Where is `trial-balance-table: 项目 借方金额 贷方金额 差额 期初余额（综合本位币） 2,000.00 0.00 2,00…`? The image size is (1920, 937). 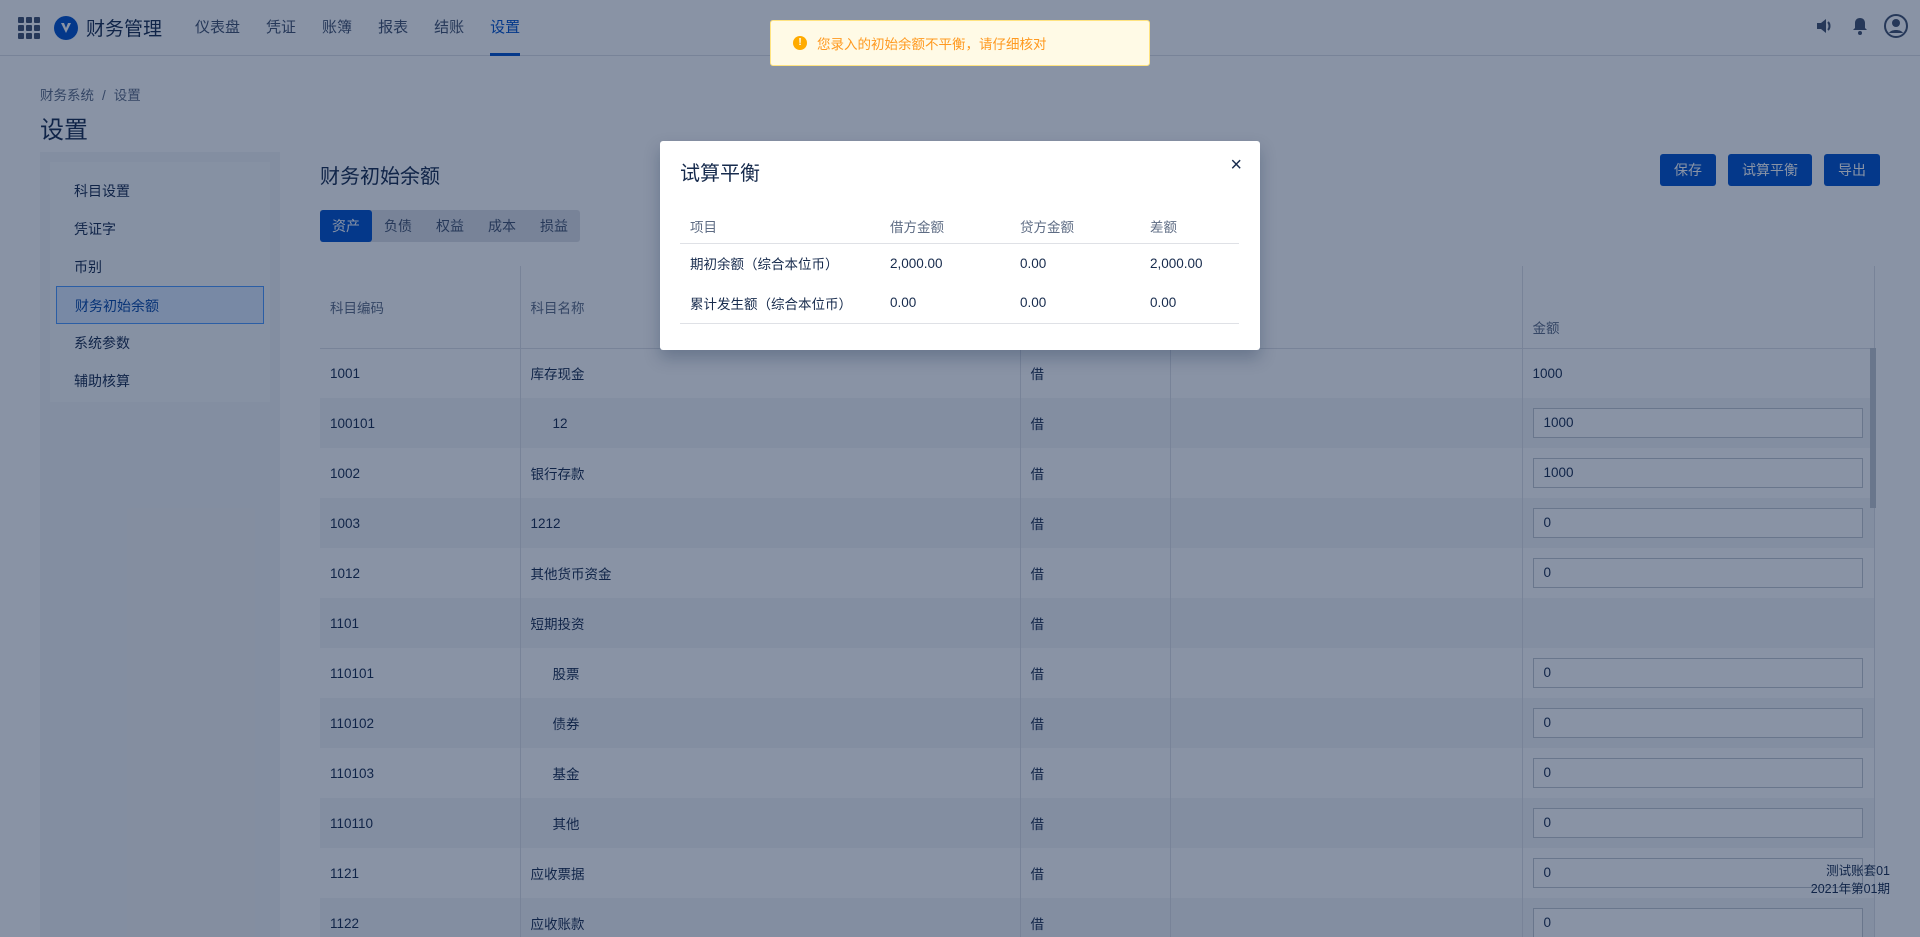
trial-balance-table: 项目 借方金额 贷方金额 差额 期初余额（综合本位币） 2,000.00 0.00 2,00… is located at coordinates (959, 266).